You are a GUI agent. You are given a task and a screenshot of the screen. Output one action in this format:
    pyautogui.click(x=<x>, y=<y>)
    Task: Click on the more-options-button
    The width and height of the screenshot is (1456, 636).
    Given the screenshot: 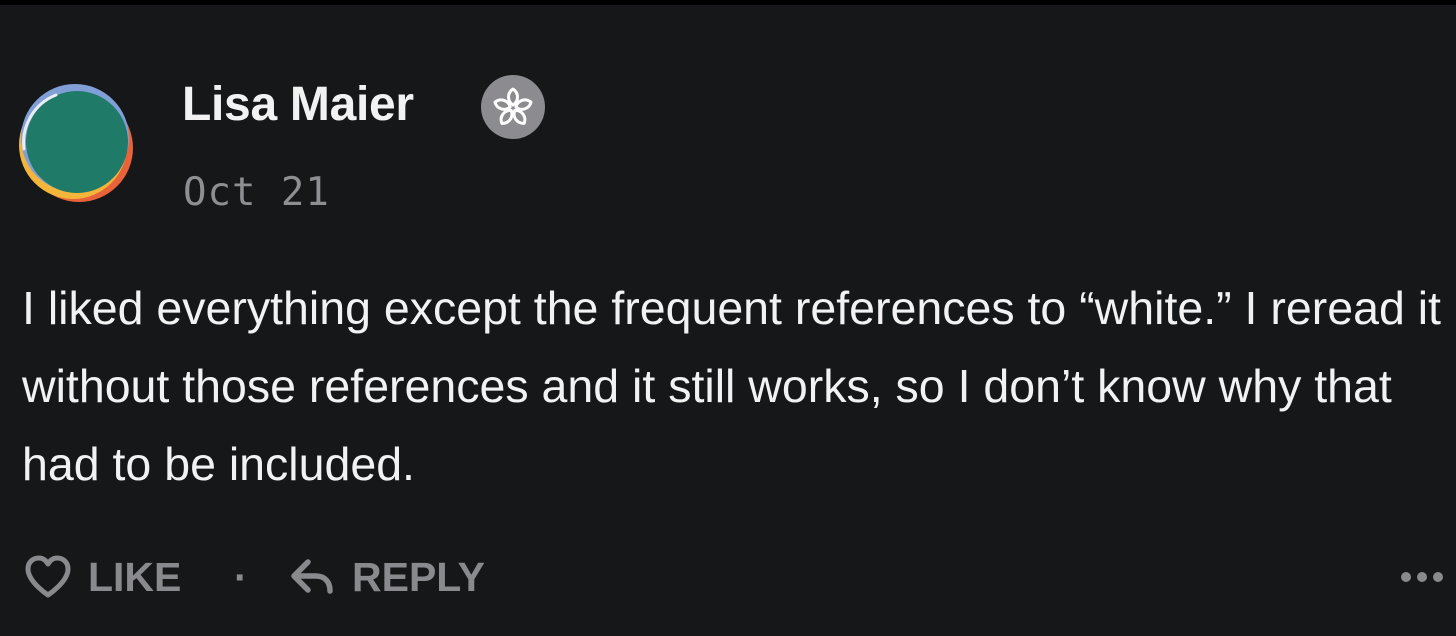 What is the action you would take?
    pyautogui.click(x=1422, y=577)
    